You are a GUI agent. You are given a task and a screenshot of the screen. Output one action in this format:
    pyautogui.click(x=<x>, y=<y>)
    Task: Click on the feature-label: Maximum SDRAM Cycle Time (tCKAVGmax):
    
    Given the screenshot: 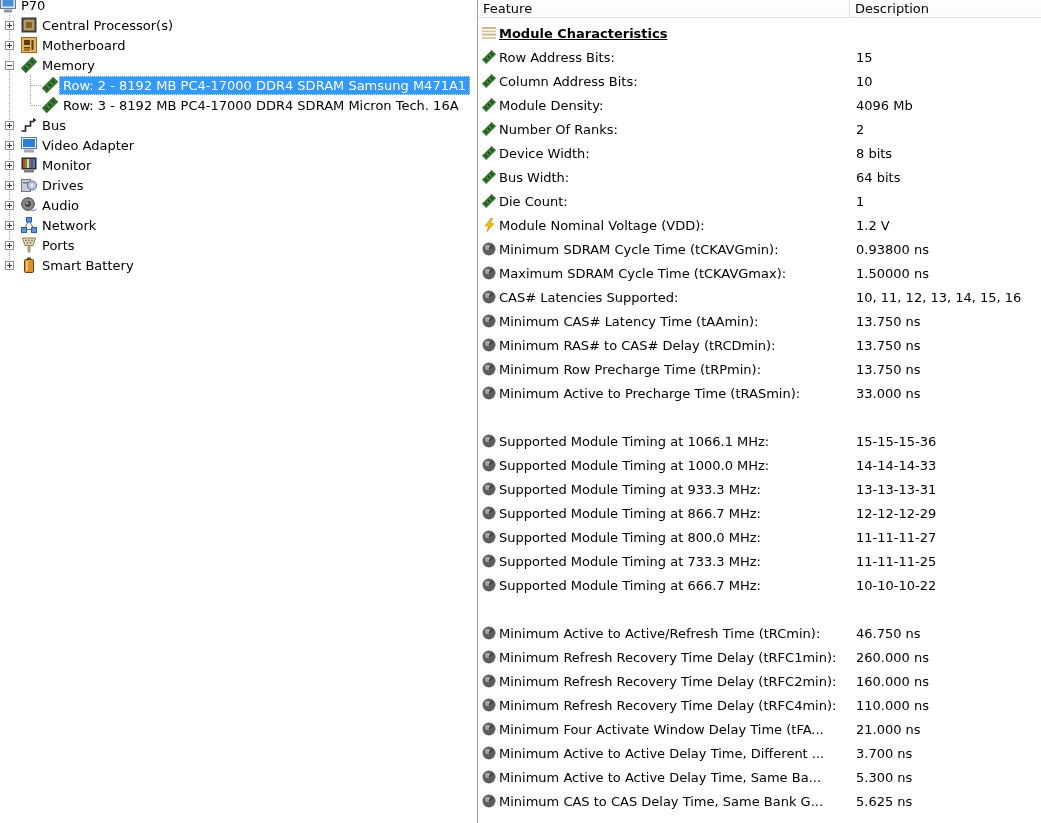 What is the action you would take?
    pyautogui.click(x=643, y=273)
    